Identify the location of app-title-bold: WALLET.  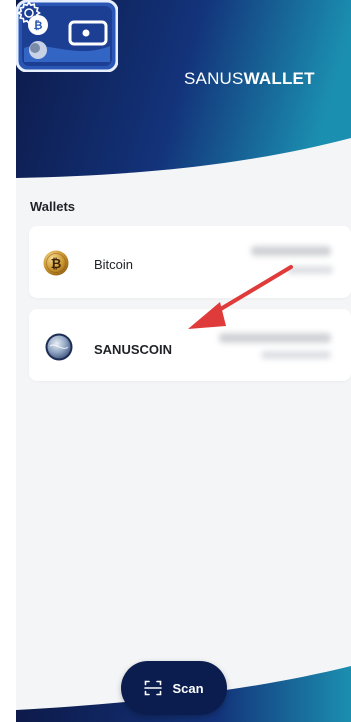
(279, 78).